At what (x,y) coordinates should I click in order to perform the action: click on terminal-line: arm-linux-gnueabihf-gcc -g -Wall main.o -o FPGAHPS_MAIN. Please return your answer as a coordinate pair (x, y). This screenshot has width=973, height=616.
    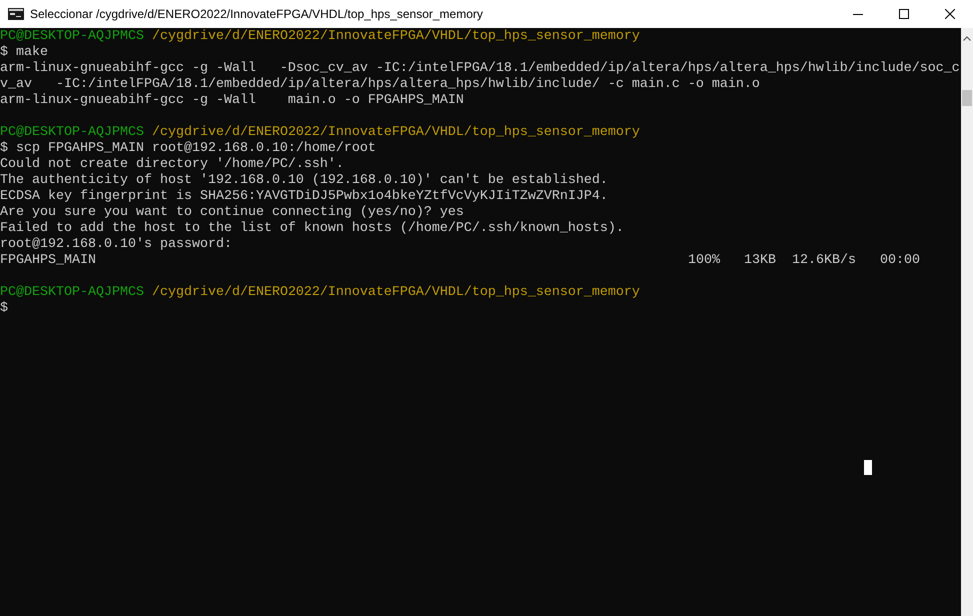
    Looking at the image, I should click on (232, 101).